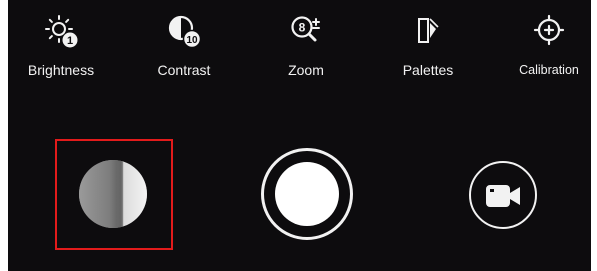 This screenshot has height=271, width=597. I want to click on calibration-button: Calibration, so click(542, 49).